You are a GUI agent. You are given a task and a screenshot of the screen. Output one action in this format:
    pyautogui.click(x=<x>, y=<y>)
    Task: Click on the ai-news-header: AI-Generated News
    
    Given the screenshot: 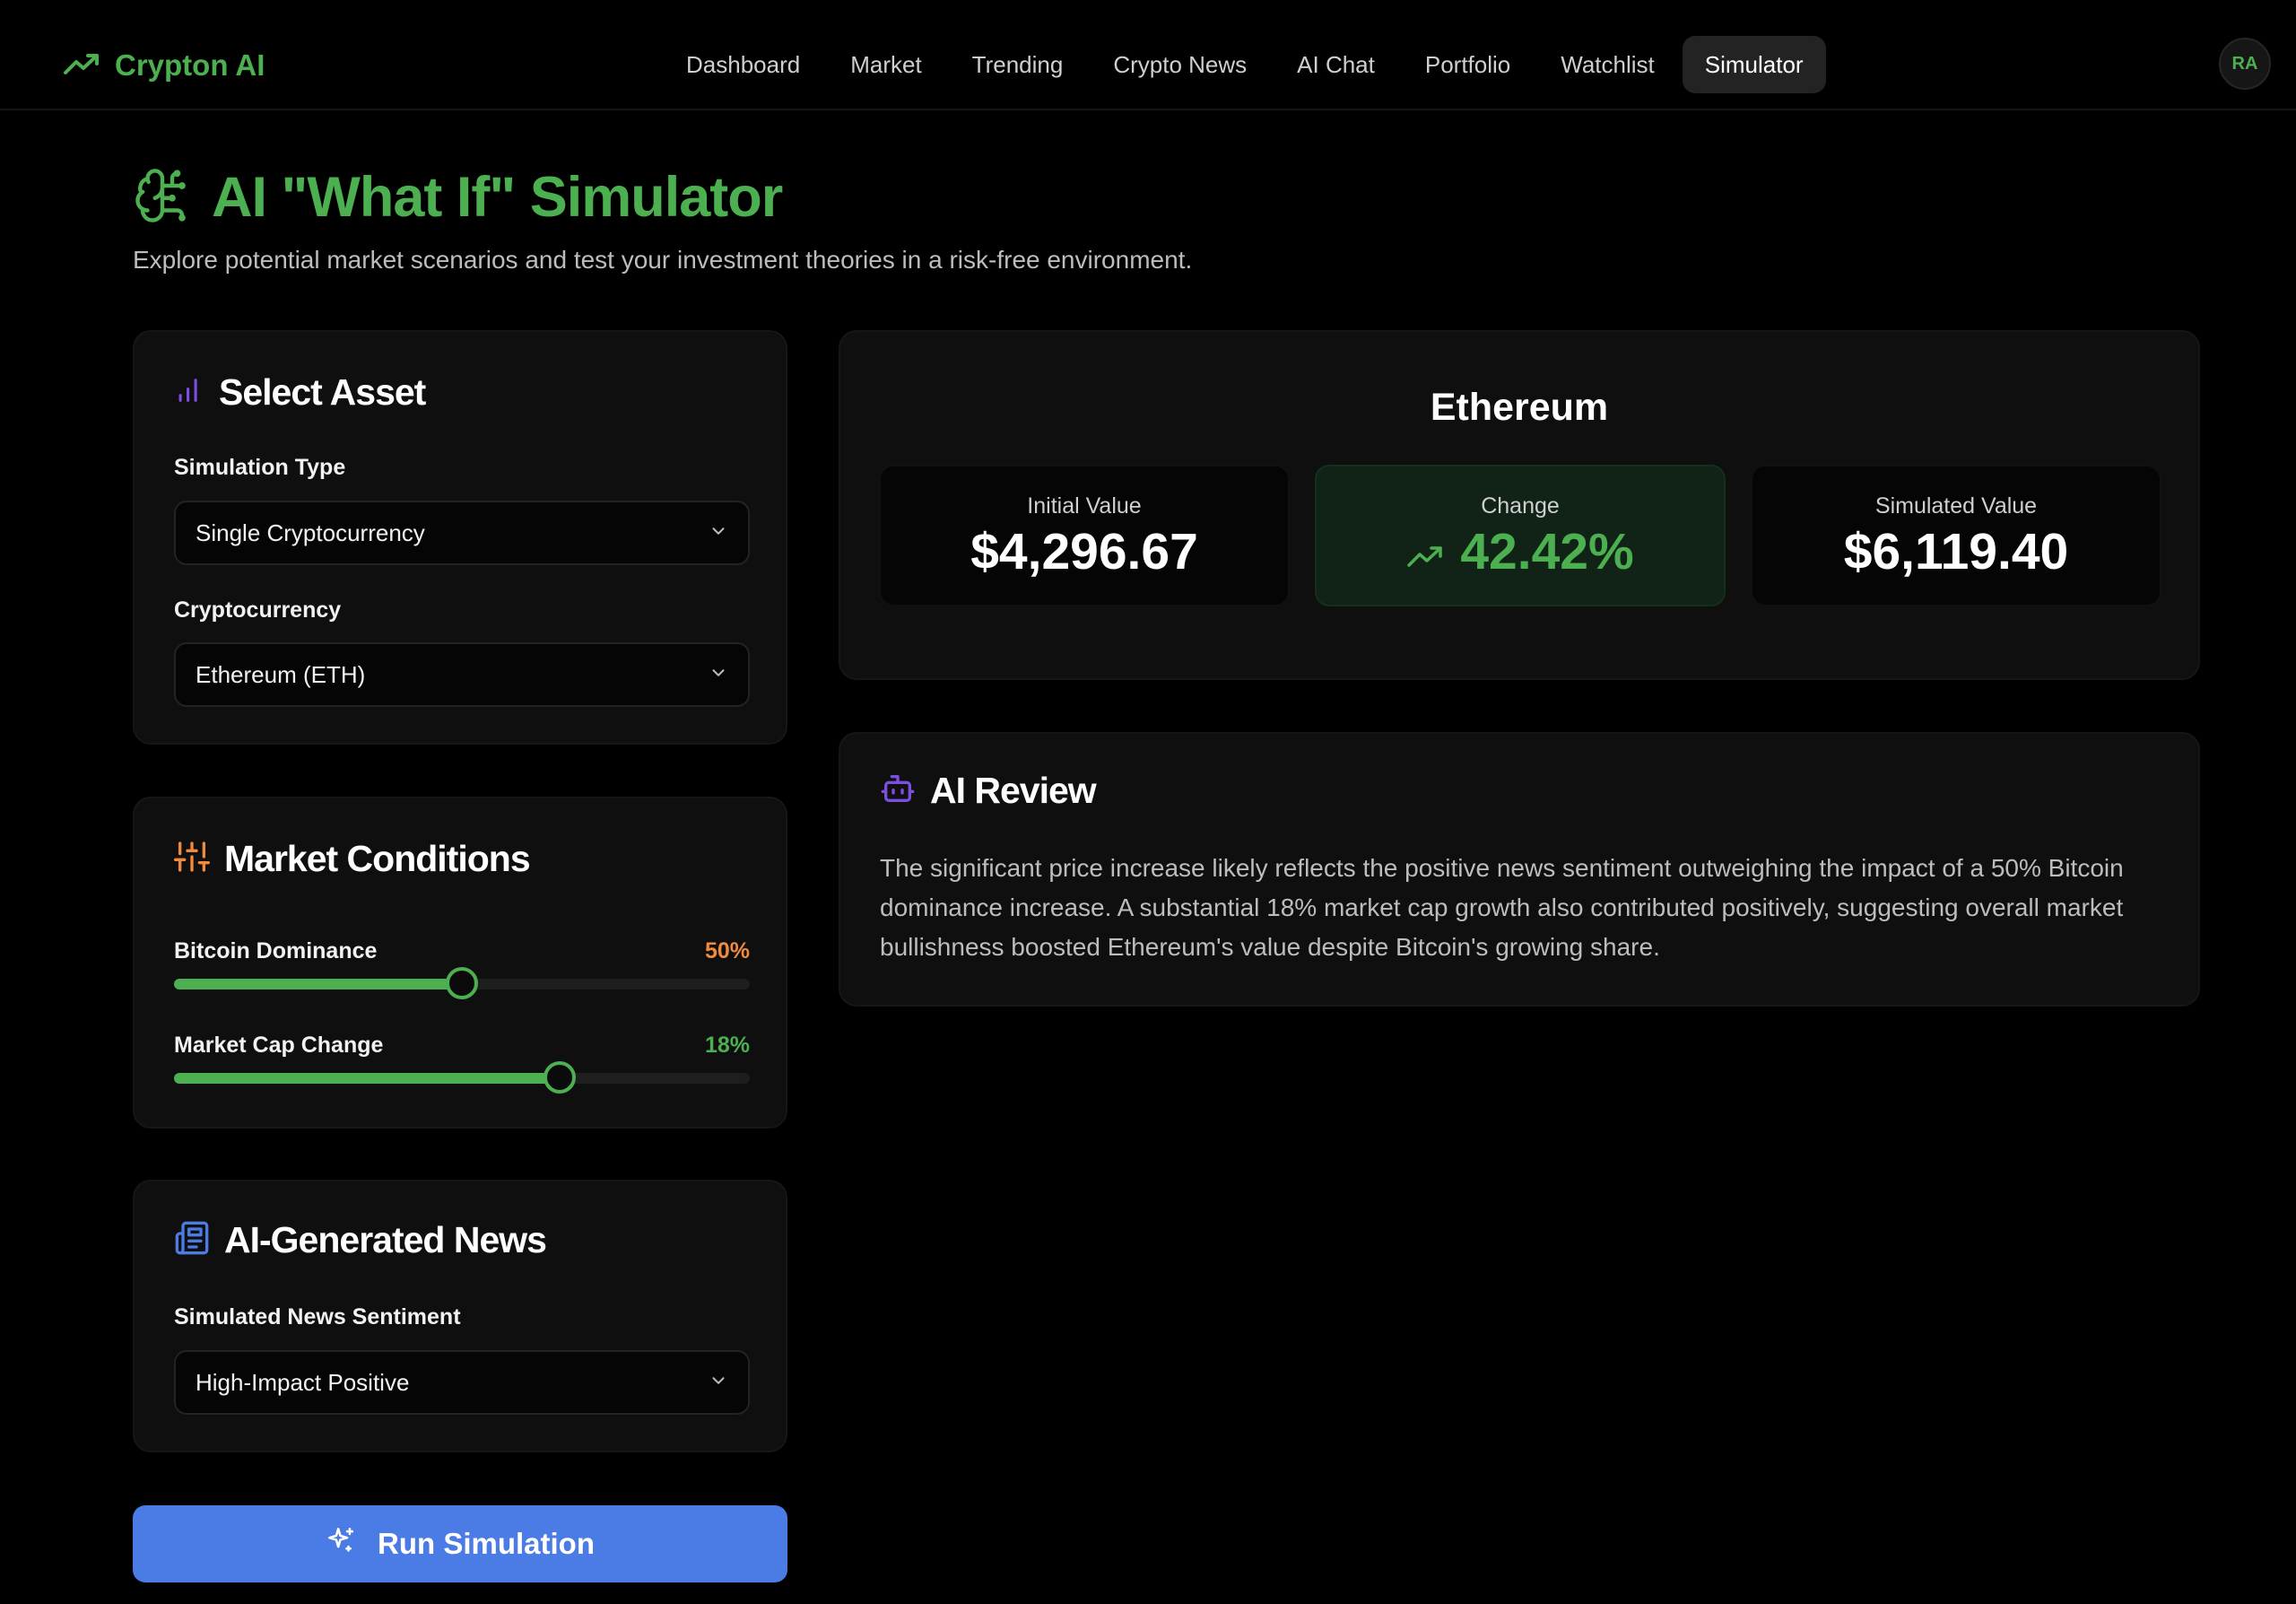 What is the action you would take?
    pyautogui.click(x=360, y=1240)
    